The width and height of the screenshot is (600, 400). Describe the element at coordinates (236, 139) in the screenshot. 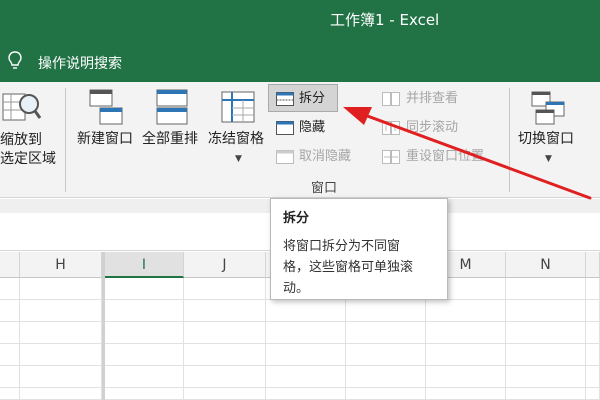

I see `freeze-panes-label: 冻结窗格` at that location.